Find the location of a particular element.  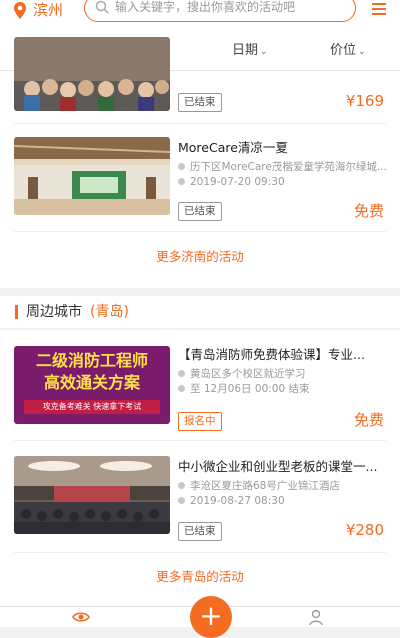

section-city: (青岛) is located at coordinates (109, 312).